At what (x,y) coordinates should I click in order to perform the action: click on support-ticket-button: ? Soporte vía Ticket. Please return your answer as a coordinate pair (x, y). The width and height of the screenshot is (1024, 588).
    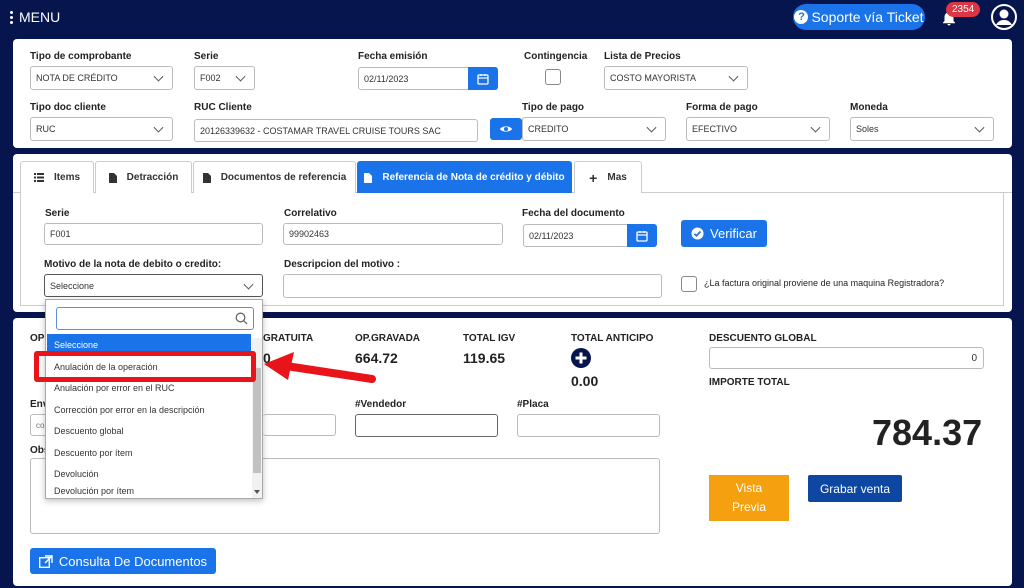
    Looking at the image, I should click on (859, 17).